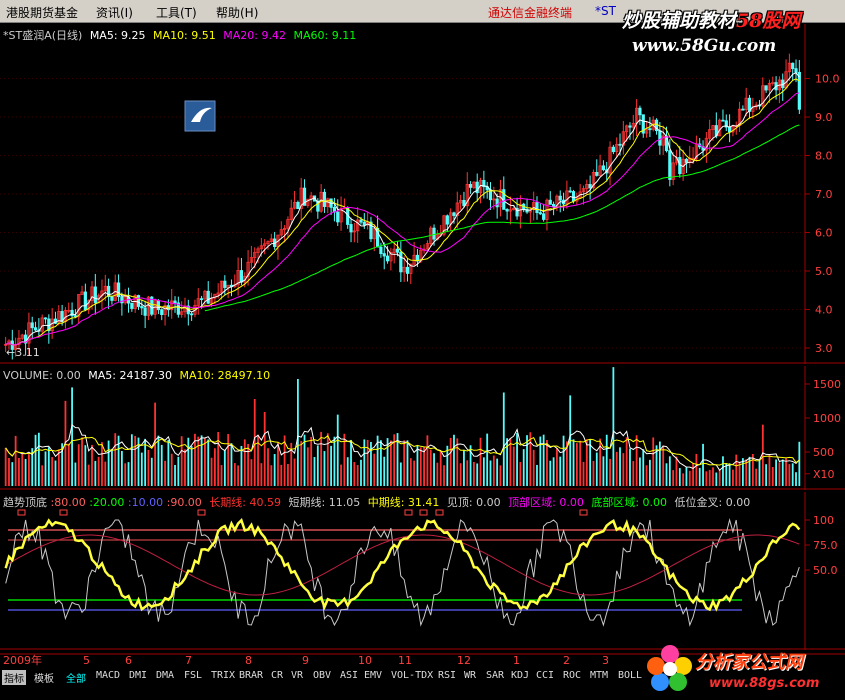 This screenshot has height=700, width=845. Describe the element at coordinates (545, 675) in the screenshot. I see `tab-cci: CCI` at that location.